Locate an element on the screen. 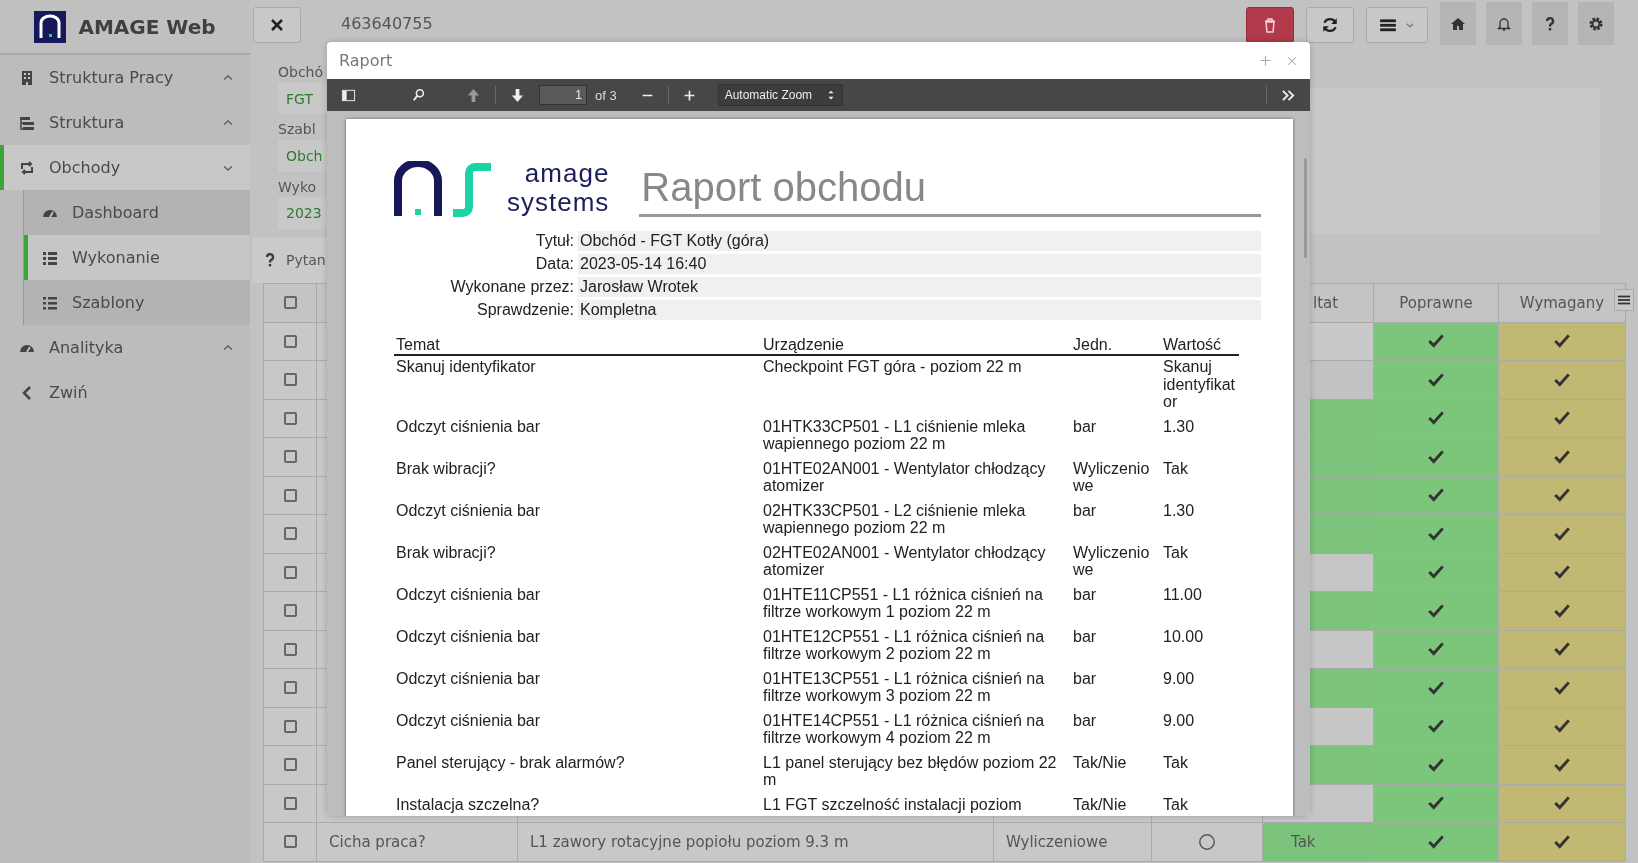 The width and height of the screenshot is (1638, 863). column-header: Jedn. is located at coordinates (1116, 344).